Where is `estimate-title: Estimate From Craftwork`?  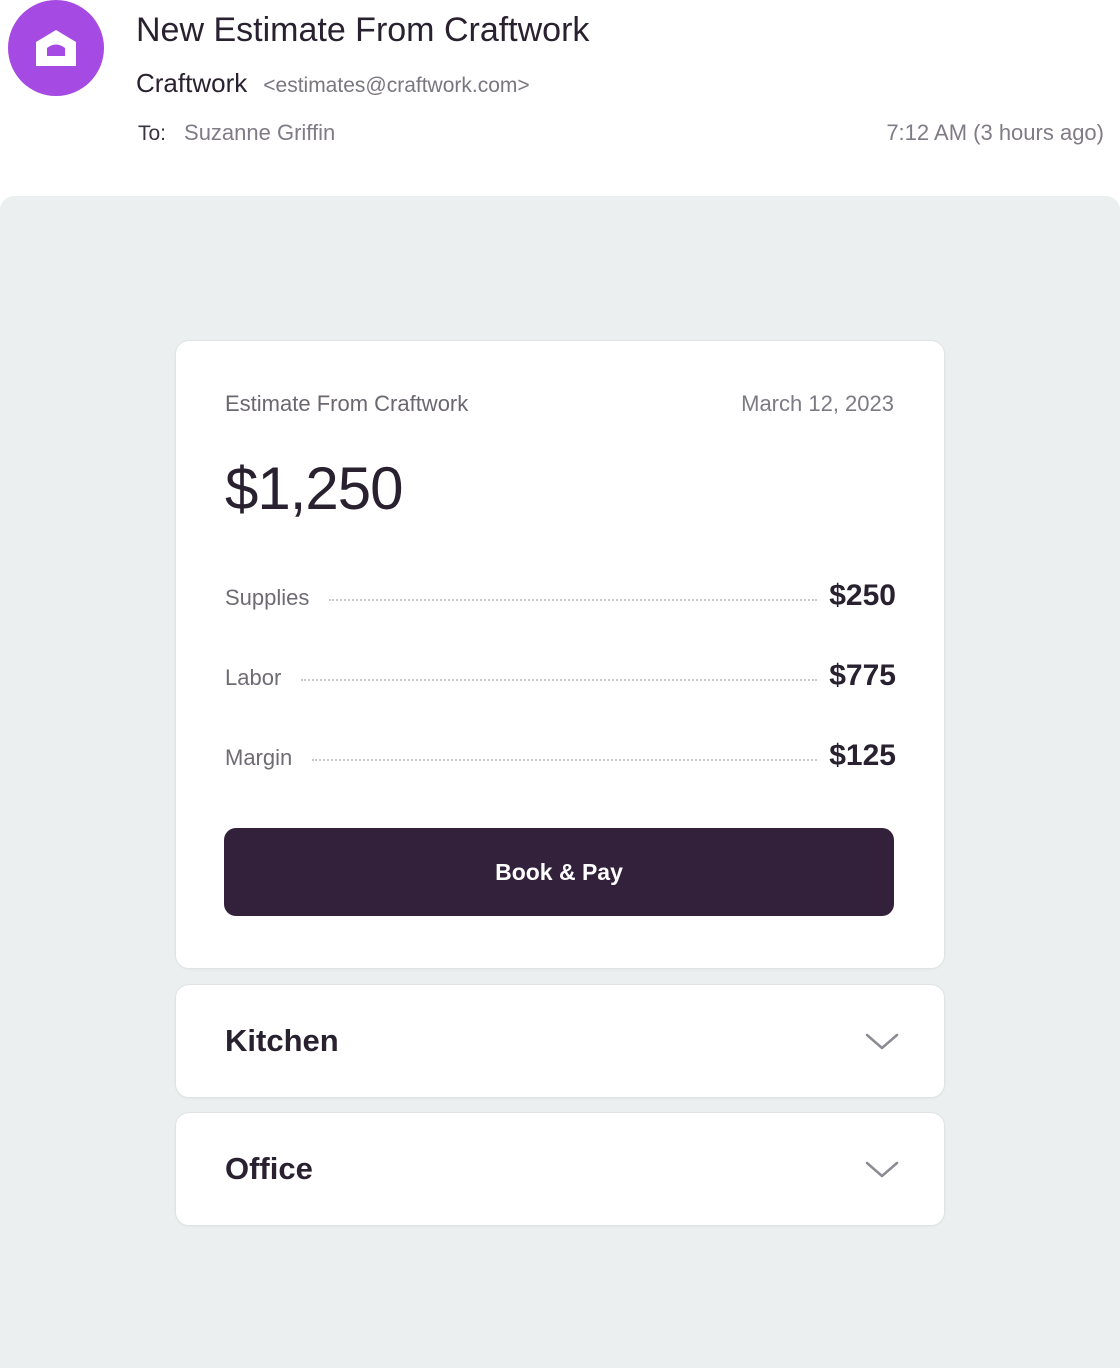
estimate-title: Estimate From Craftwork is located at coordinates (347, 403).